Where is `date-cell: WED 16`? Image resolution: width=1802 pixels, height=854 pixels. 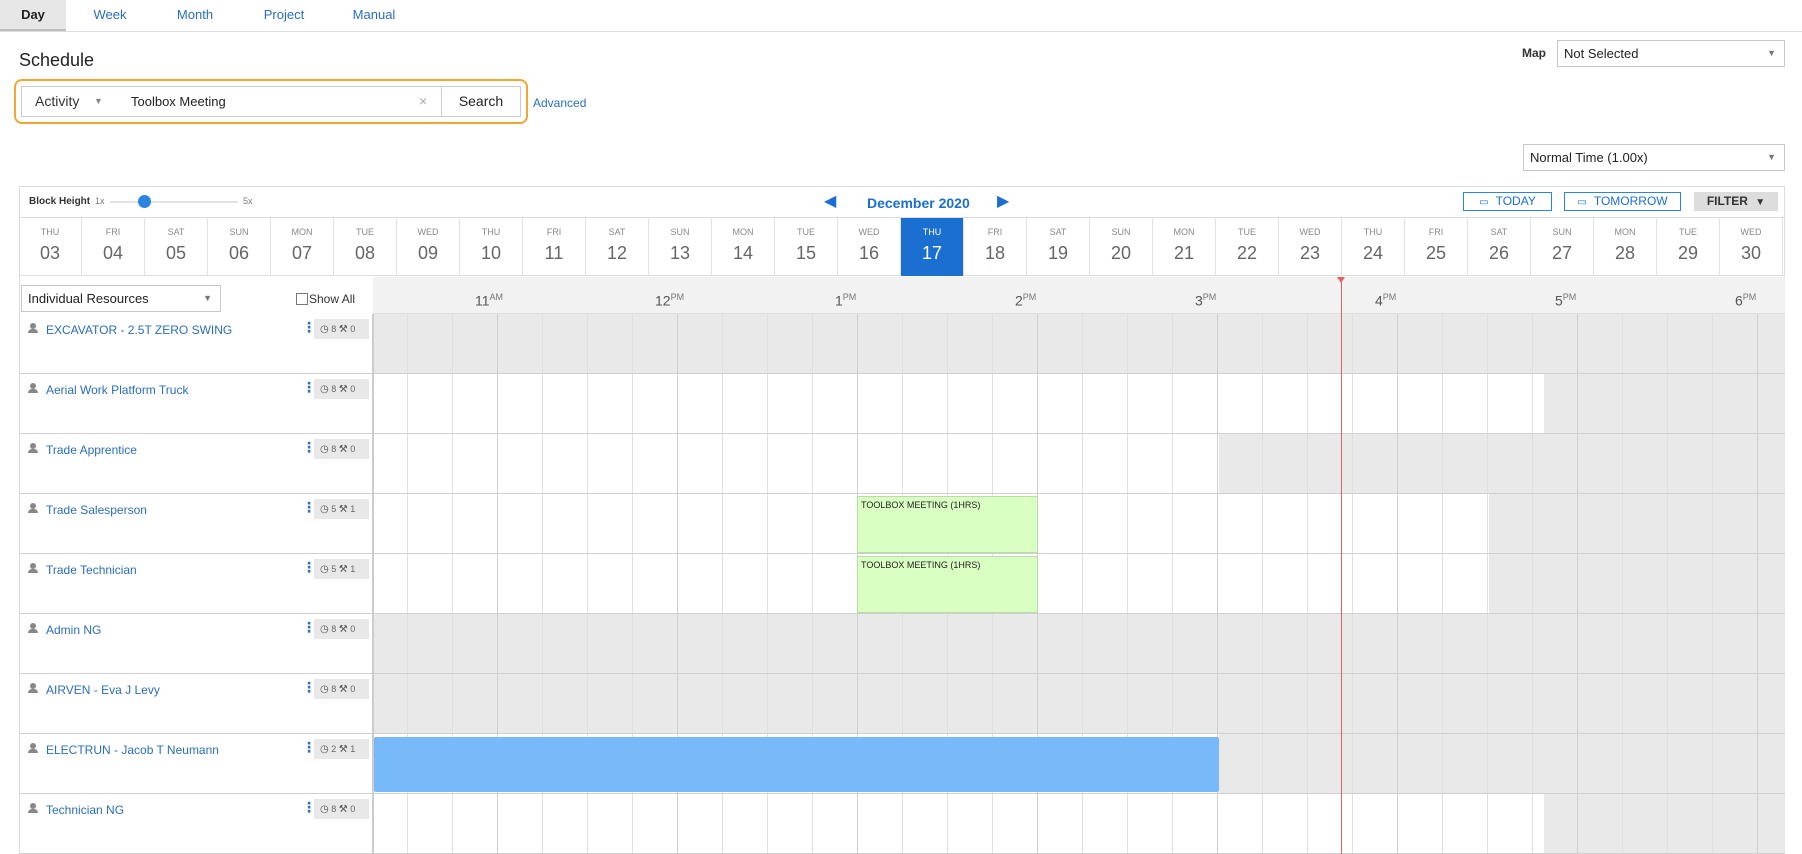
date-cell: WED 16 is located at coordinates (869, 247).